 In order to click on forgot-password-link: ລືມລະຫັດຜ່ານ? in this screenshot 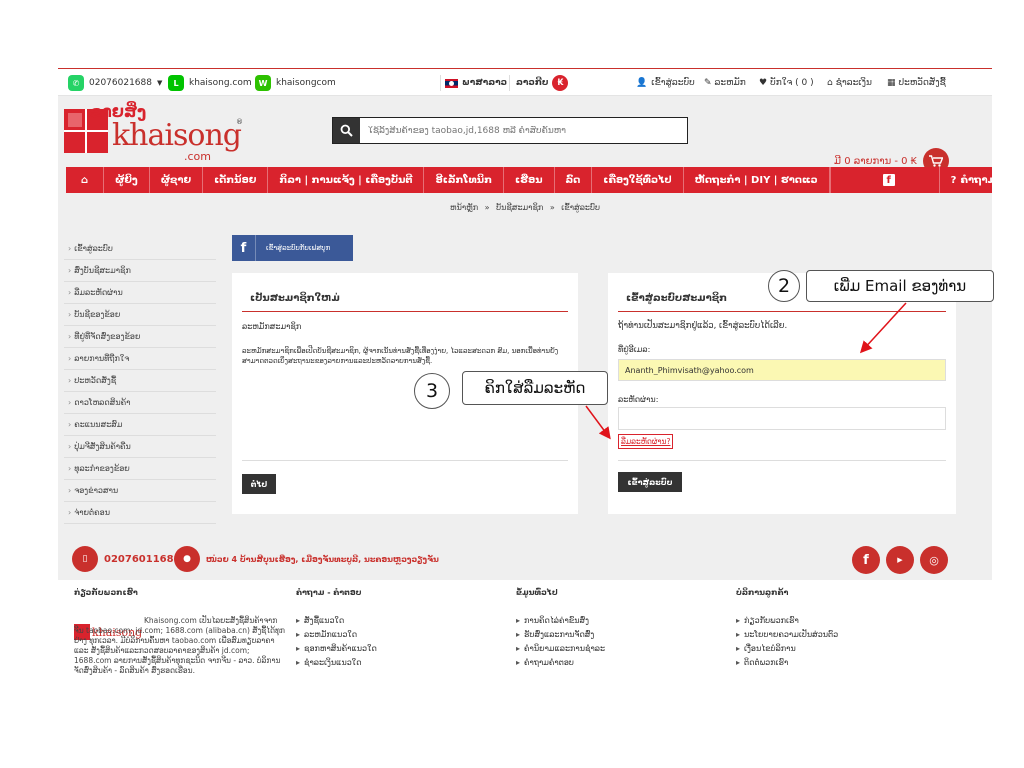, I will do `click(646, 441)`.